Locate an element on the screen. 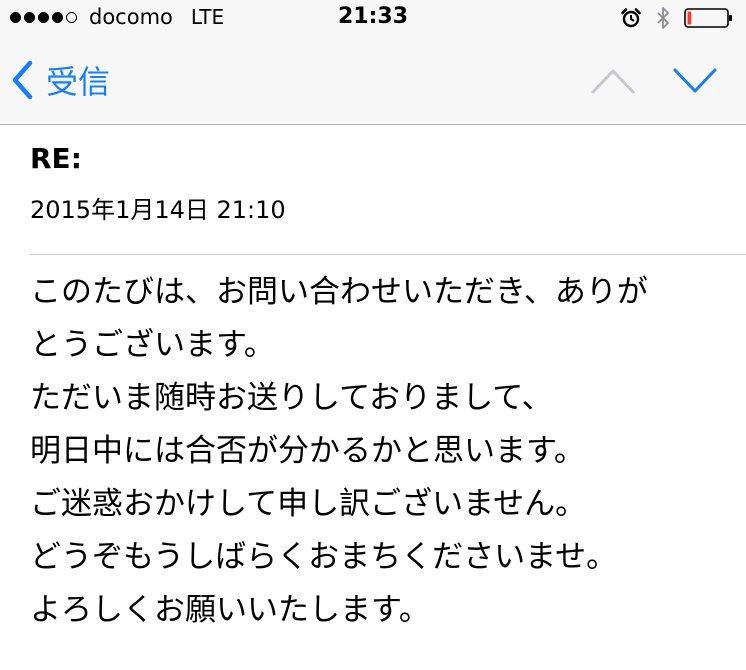 The width and height of the screenshot is (746, 670). next-message-button is located at coordinates (695, 81).